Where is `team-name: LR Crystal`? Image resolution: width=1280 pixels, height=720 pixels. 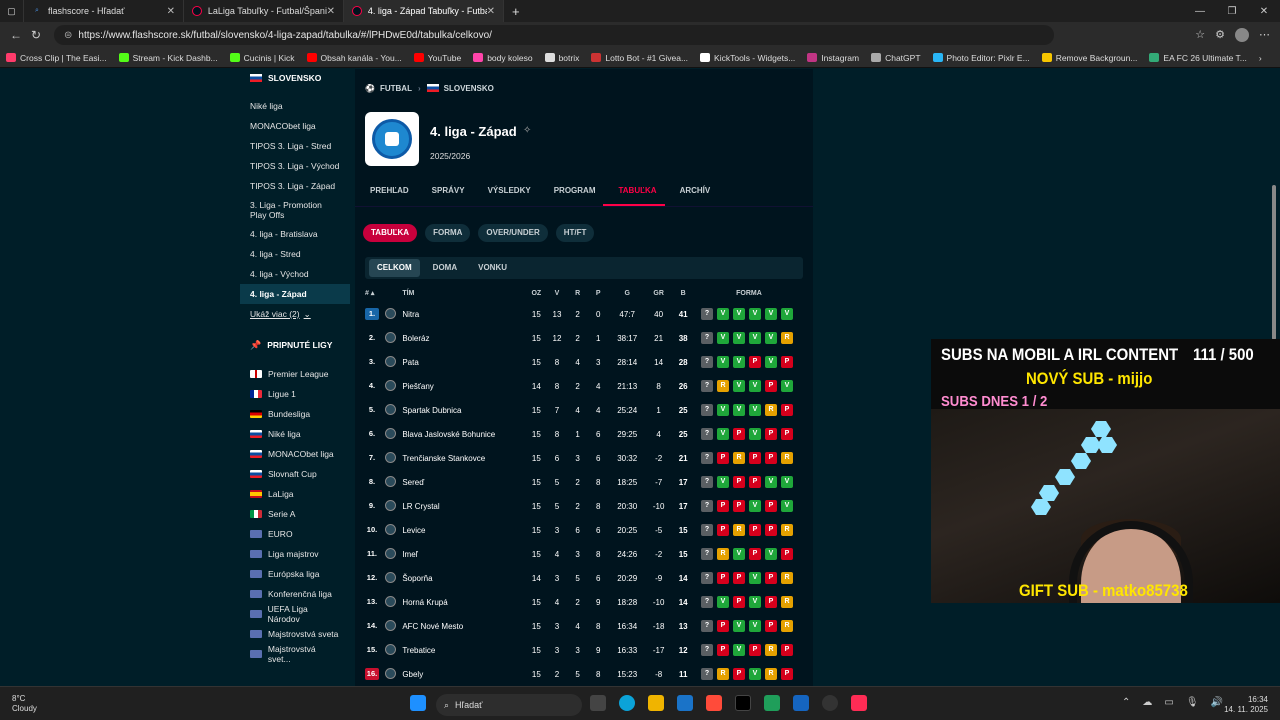
team-name: LR Crystal is located at coordinates (464, 506).